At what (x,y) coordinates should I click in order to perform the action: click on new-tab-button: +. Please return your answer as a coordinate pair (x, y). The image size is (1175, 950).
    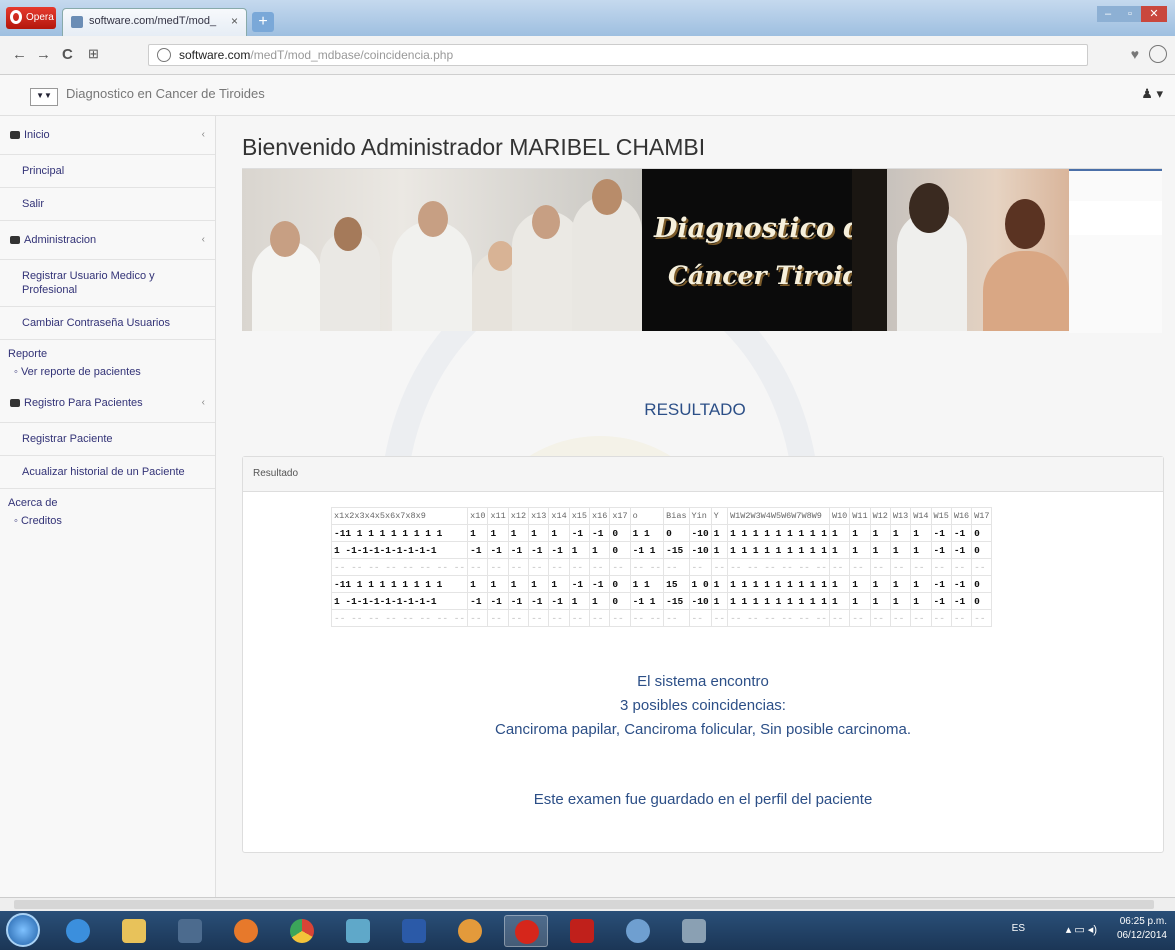
    Looking at the image, I should click on (263, 22).